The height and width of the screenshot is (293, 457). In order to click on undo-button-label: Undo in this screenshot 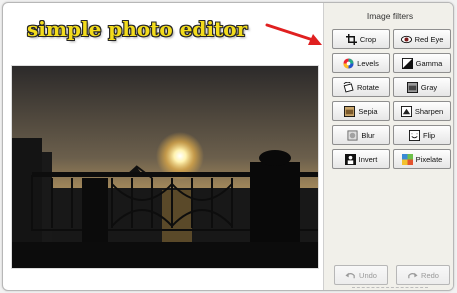, I will do `click(368, 275)`.